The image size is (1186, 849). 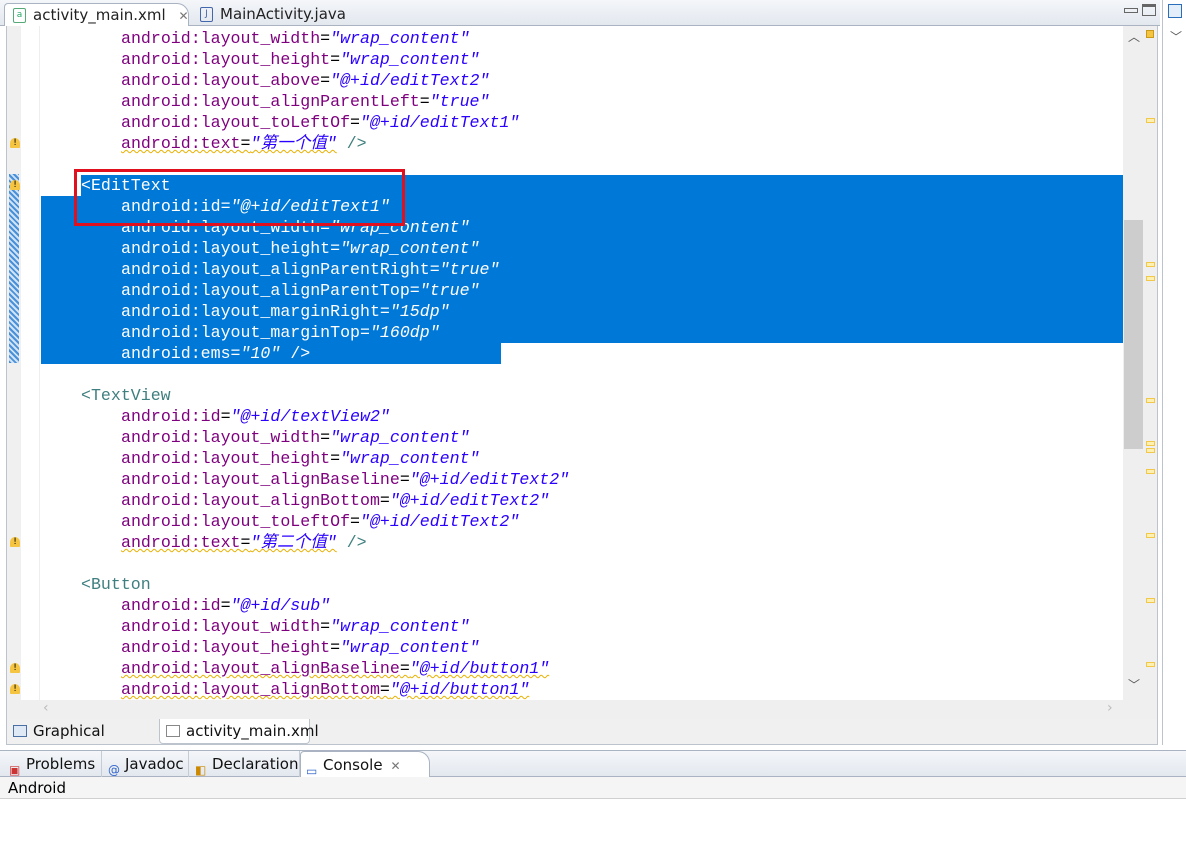 I want to click on code-line: android:text="第一个值" />, so click(x=582, y=143).